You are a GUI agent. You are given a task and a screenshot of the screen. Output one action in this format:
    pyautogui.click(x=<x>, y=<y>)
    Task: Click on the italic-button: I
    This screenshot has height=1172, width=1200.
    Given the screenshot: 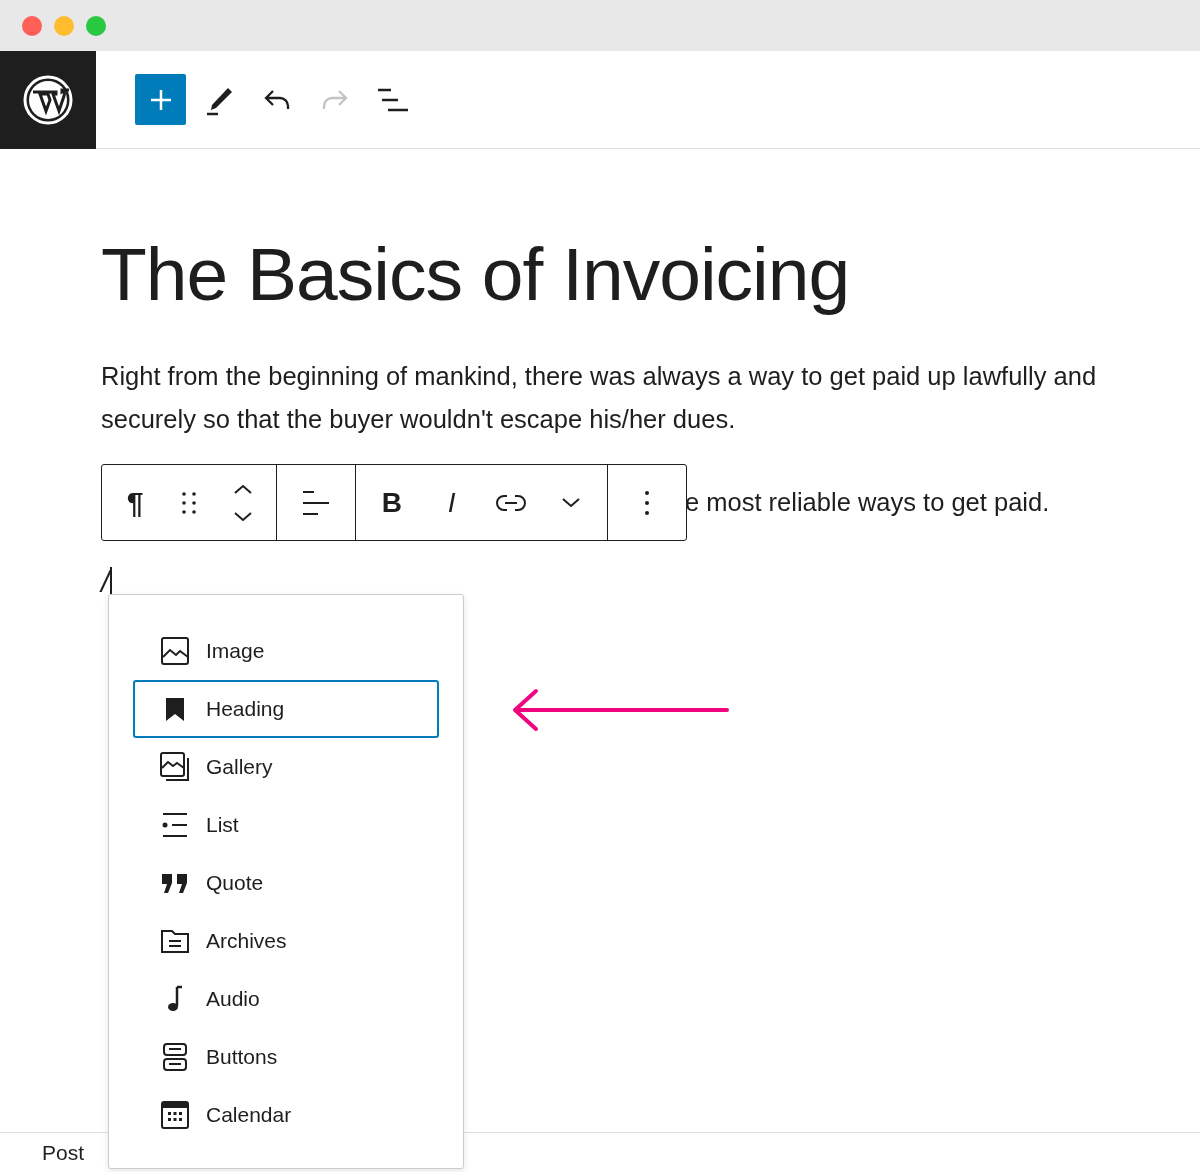 What is the action you would take?
    pyautogui.click(x=451, y=502)
    